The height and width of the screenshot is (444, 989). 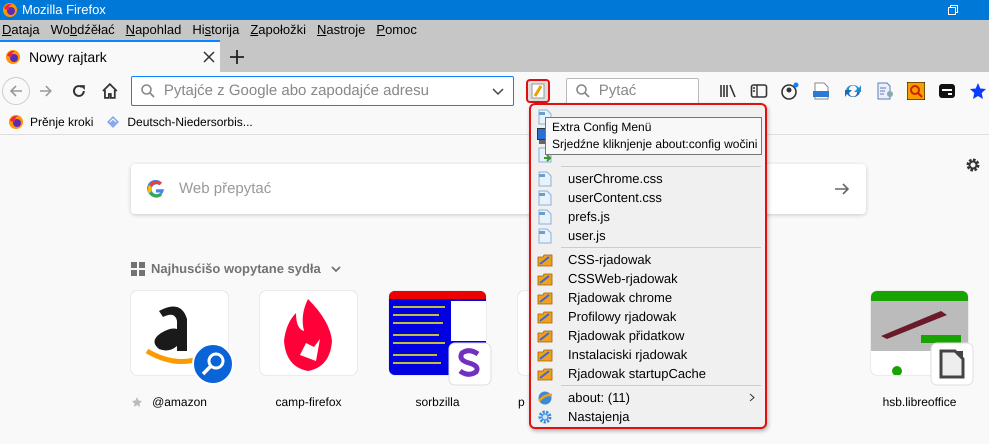 What do you see at coordinates (113, 122) in the screenshot?
I see `diamond-icon` at bounding box center [113, 122].